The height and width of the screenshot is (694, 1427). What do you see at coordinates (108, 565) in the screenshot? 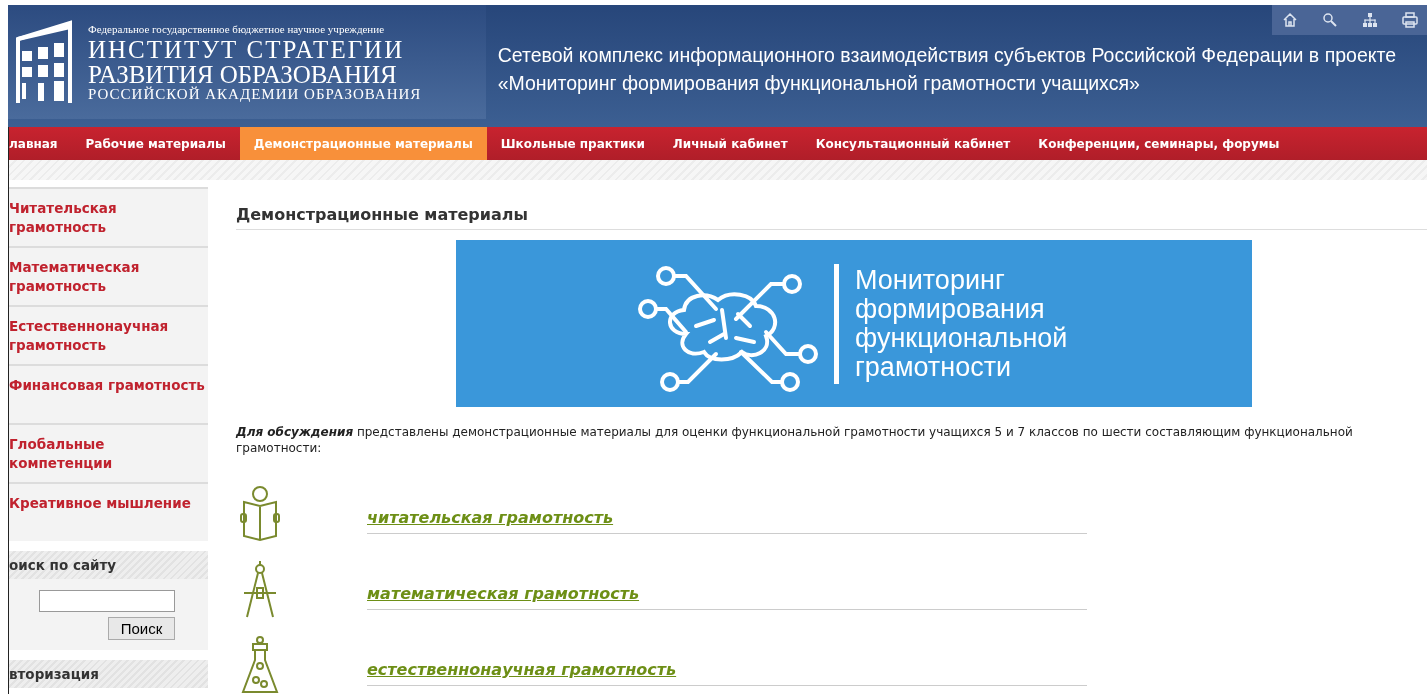
I see `block-title: оиск по сайту` at bounding box center [108, 565].